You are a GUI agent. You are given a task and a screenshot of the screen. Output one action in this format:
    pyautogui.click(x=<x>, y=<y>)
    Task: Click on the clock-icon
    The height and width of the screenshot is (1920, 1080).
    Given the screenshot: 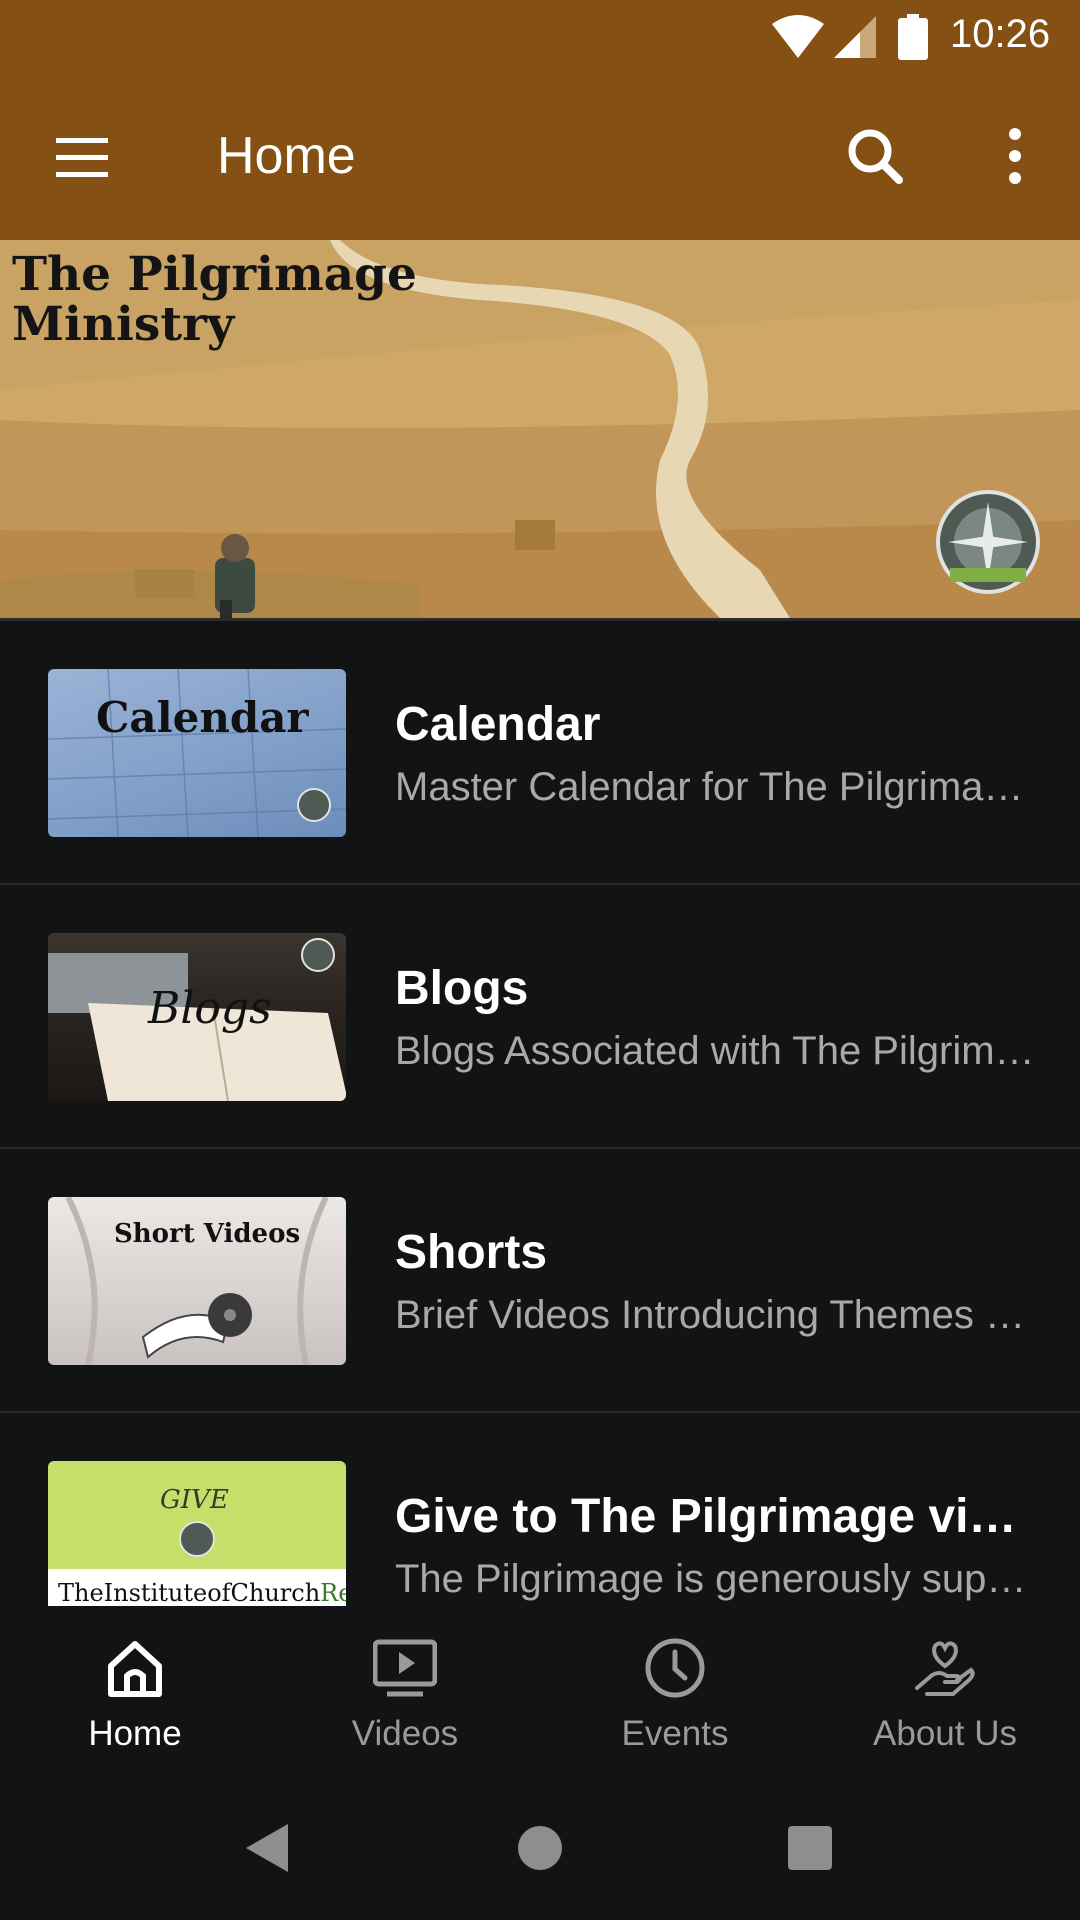 What is the action you would take?
    pyautogui.click(x=675, y=1668)
    